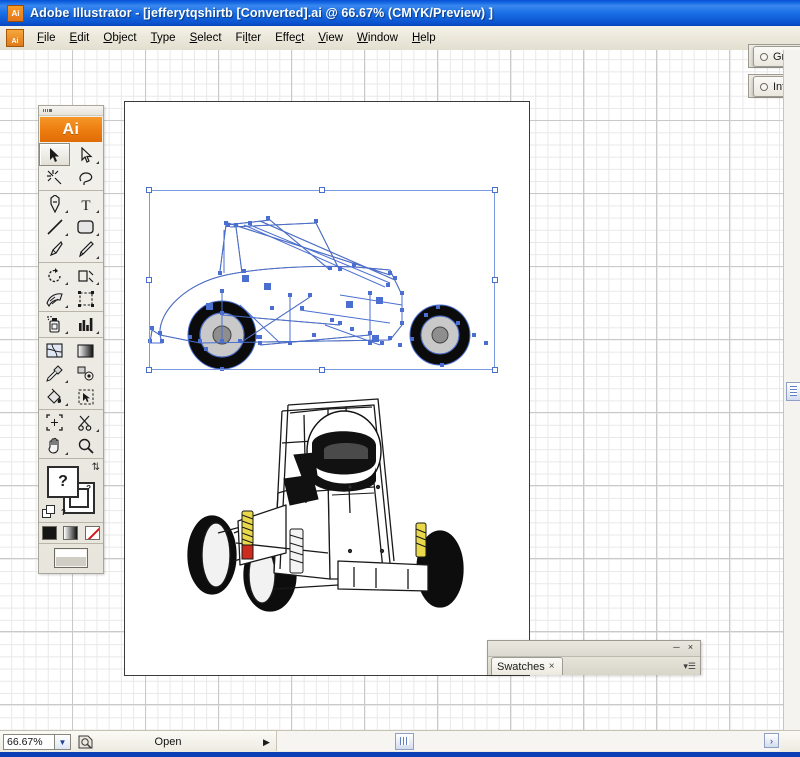 The image size is (800, 757). I want to click on status-dropdown-icon: ▶, so click(266, 742).